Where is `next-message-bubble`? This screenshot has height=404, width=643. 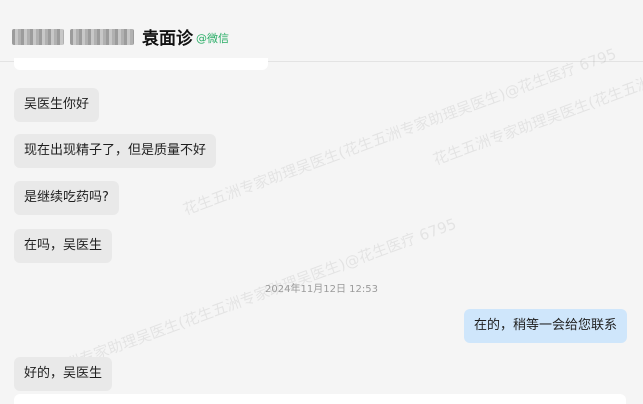
next-message-bubble is located at coordinates (320, 399).